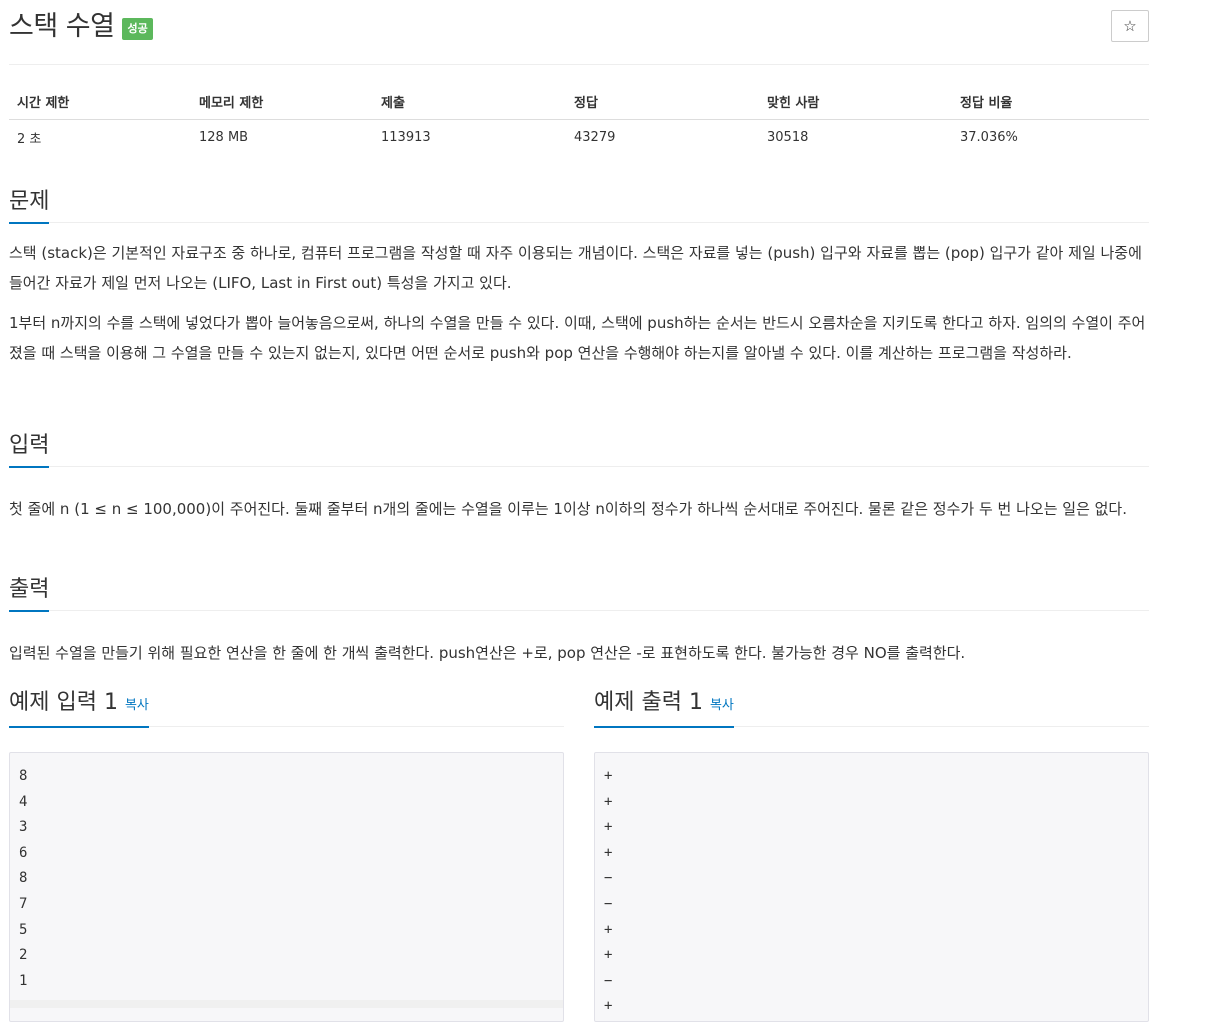 This screenshot has width=1212, height=1022. Describe the element at coordinates (595, 137) in the screenshot. I see `info-value-accepted: 43279` at that location.